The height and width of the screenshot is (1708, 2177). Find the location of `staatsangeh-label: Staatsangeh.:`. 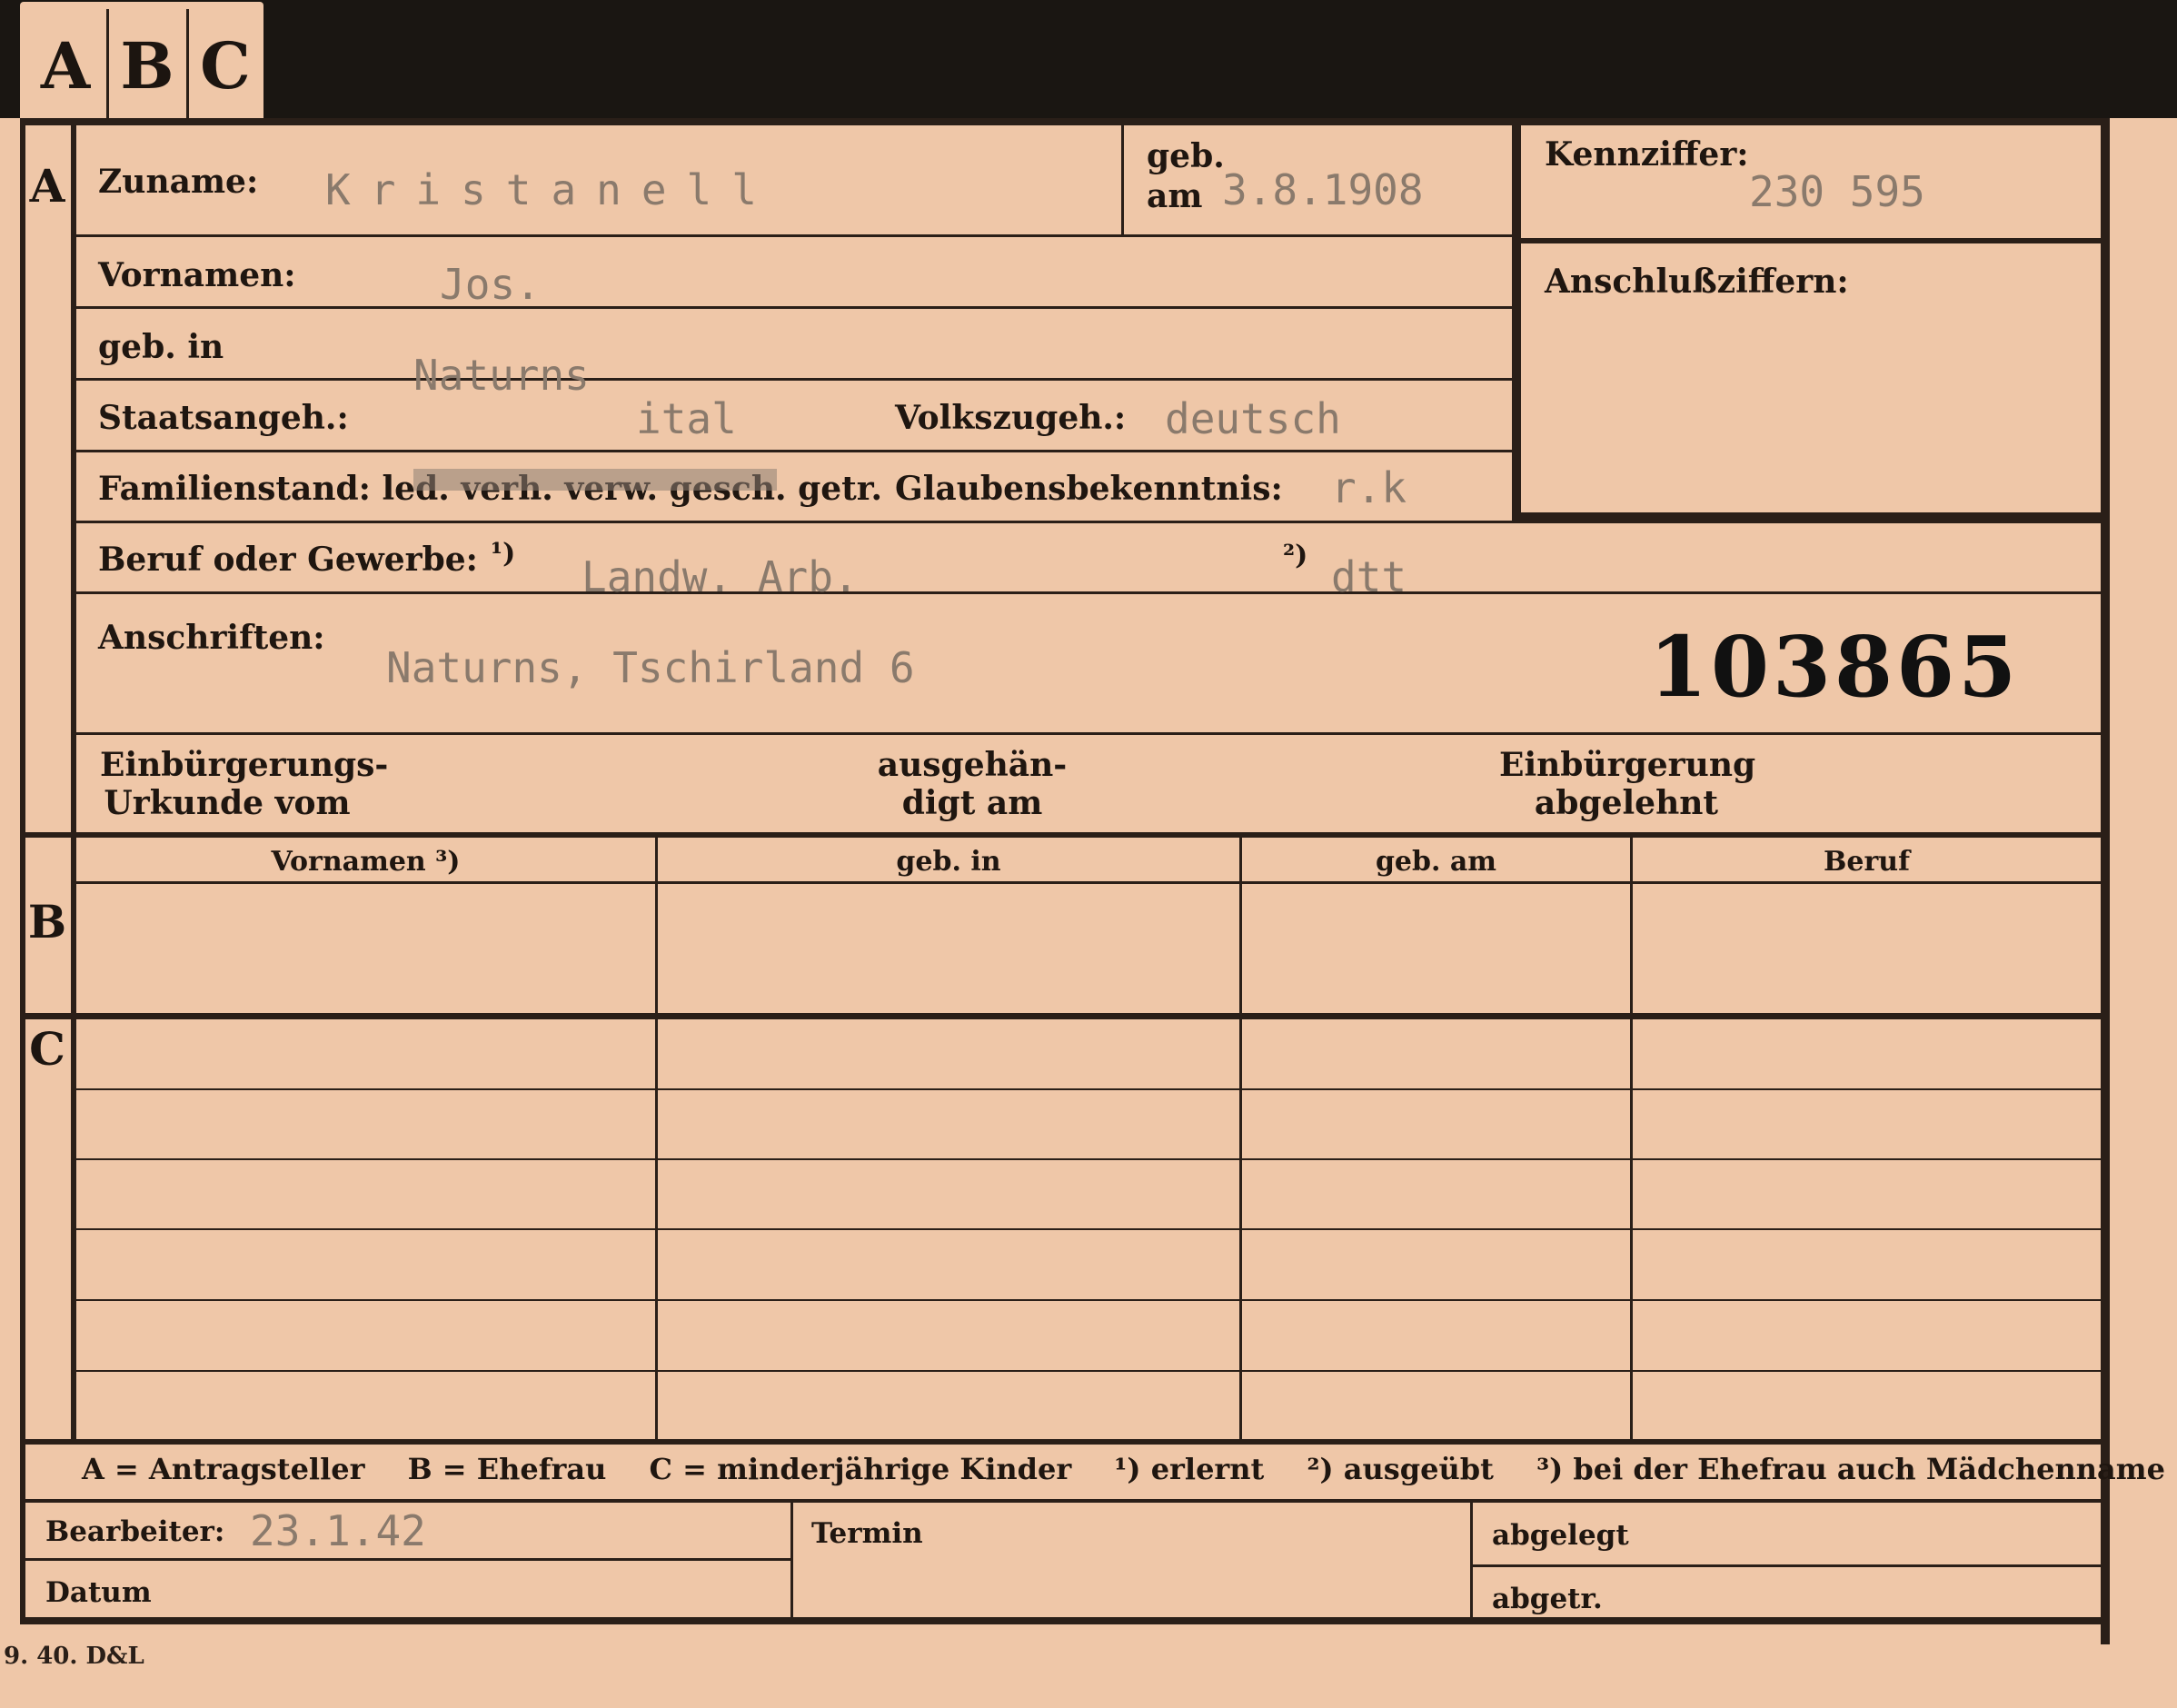

staatsangeh-label: Staatsangeh.: is located at coordinates (223, 418).